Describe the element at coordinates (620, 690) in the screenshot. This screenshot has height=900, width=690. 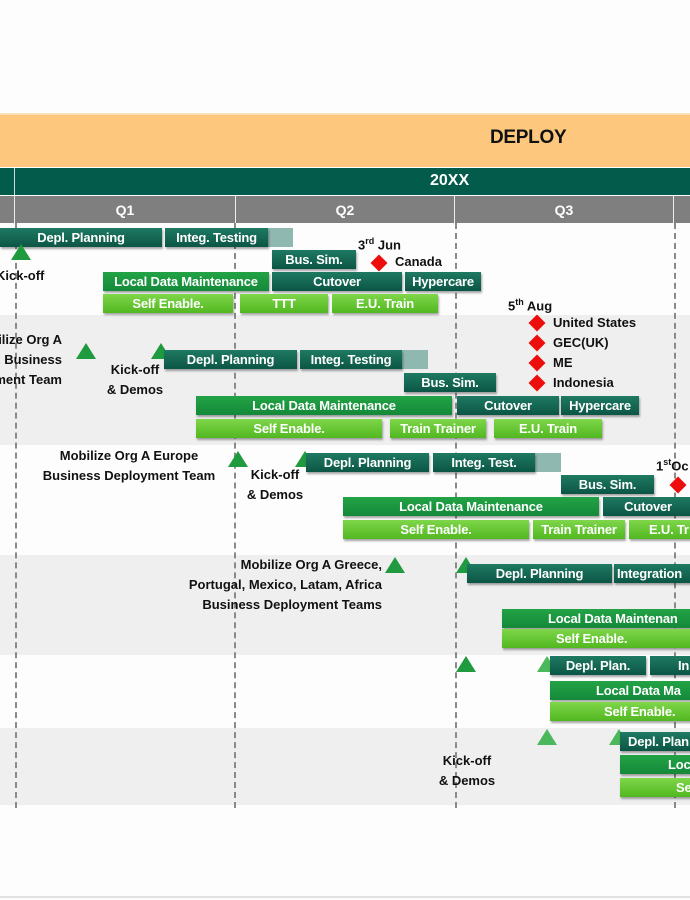
I see `task-local-data-maintenance: Local Data Ma` at that location.